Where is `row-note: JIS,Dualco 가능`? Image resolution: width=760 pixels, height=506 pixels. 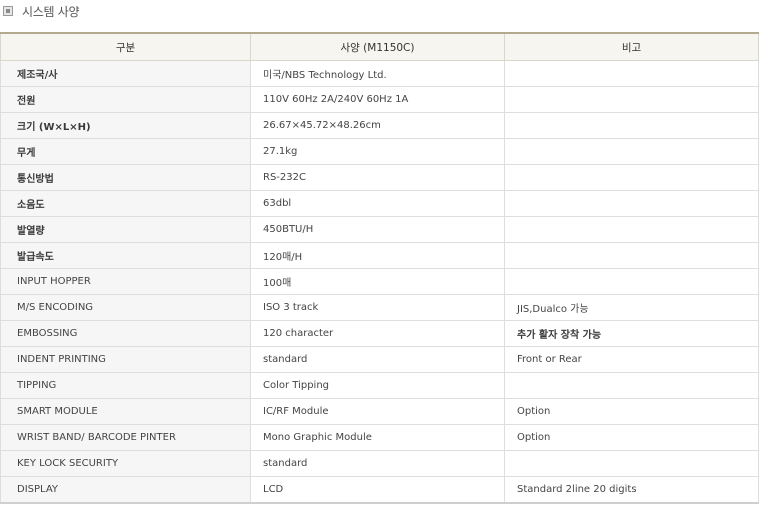
row-note: JIS,Dualco 가능 is located at coordinates (631, 307).